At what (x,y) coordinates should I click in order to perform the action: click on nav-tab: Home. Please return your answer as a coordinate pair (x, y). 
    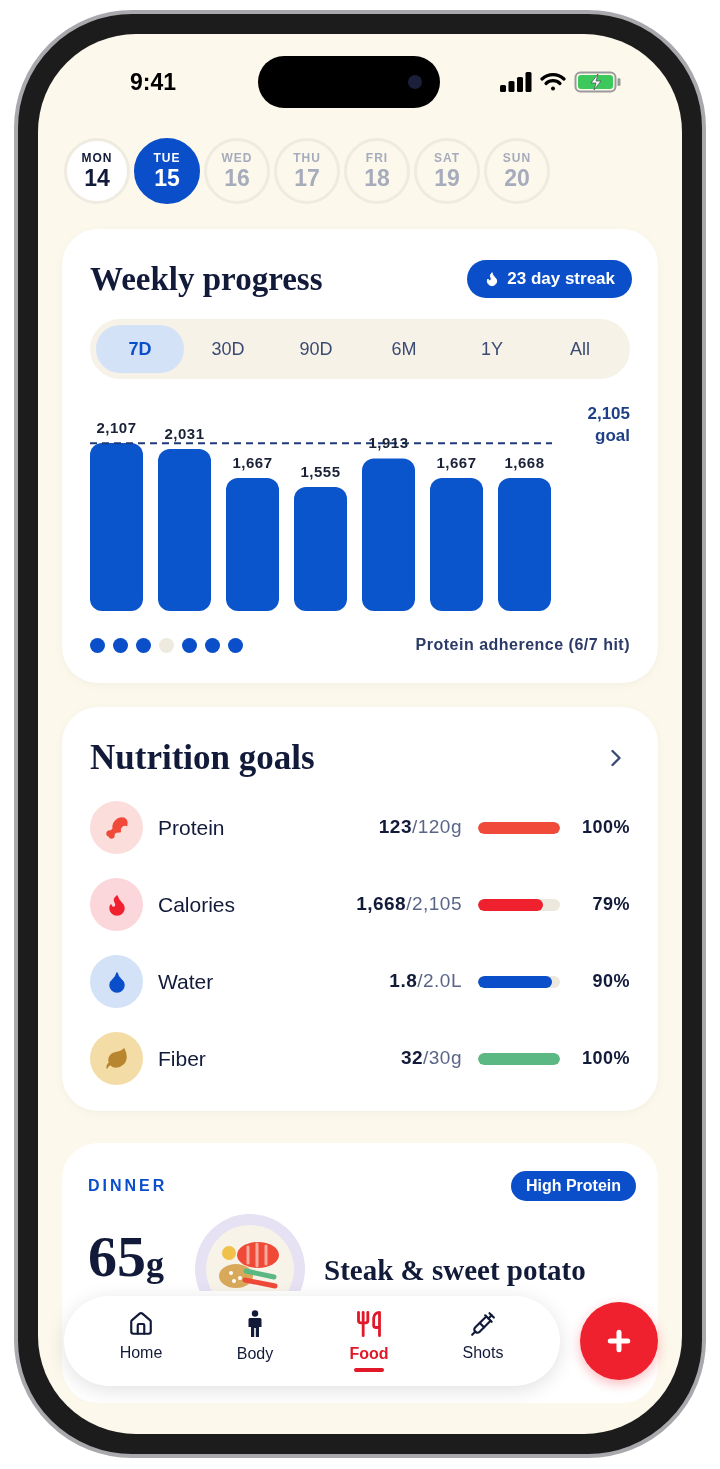
    Looking at the image, I should click on (141, 1341).